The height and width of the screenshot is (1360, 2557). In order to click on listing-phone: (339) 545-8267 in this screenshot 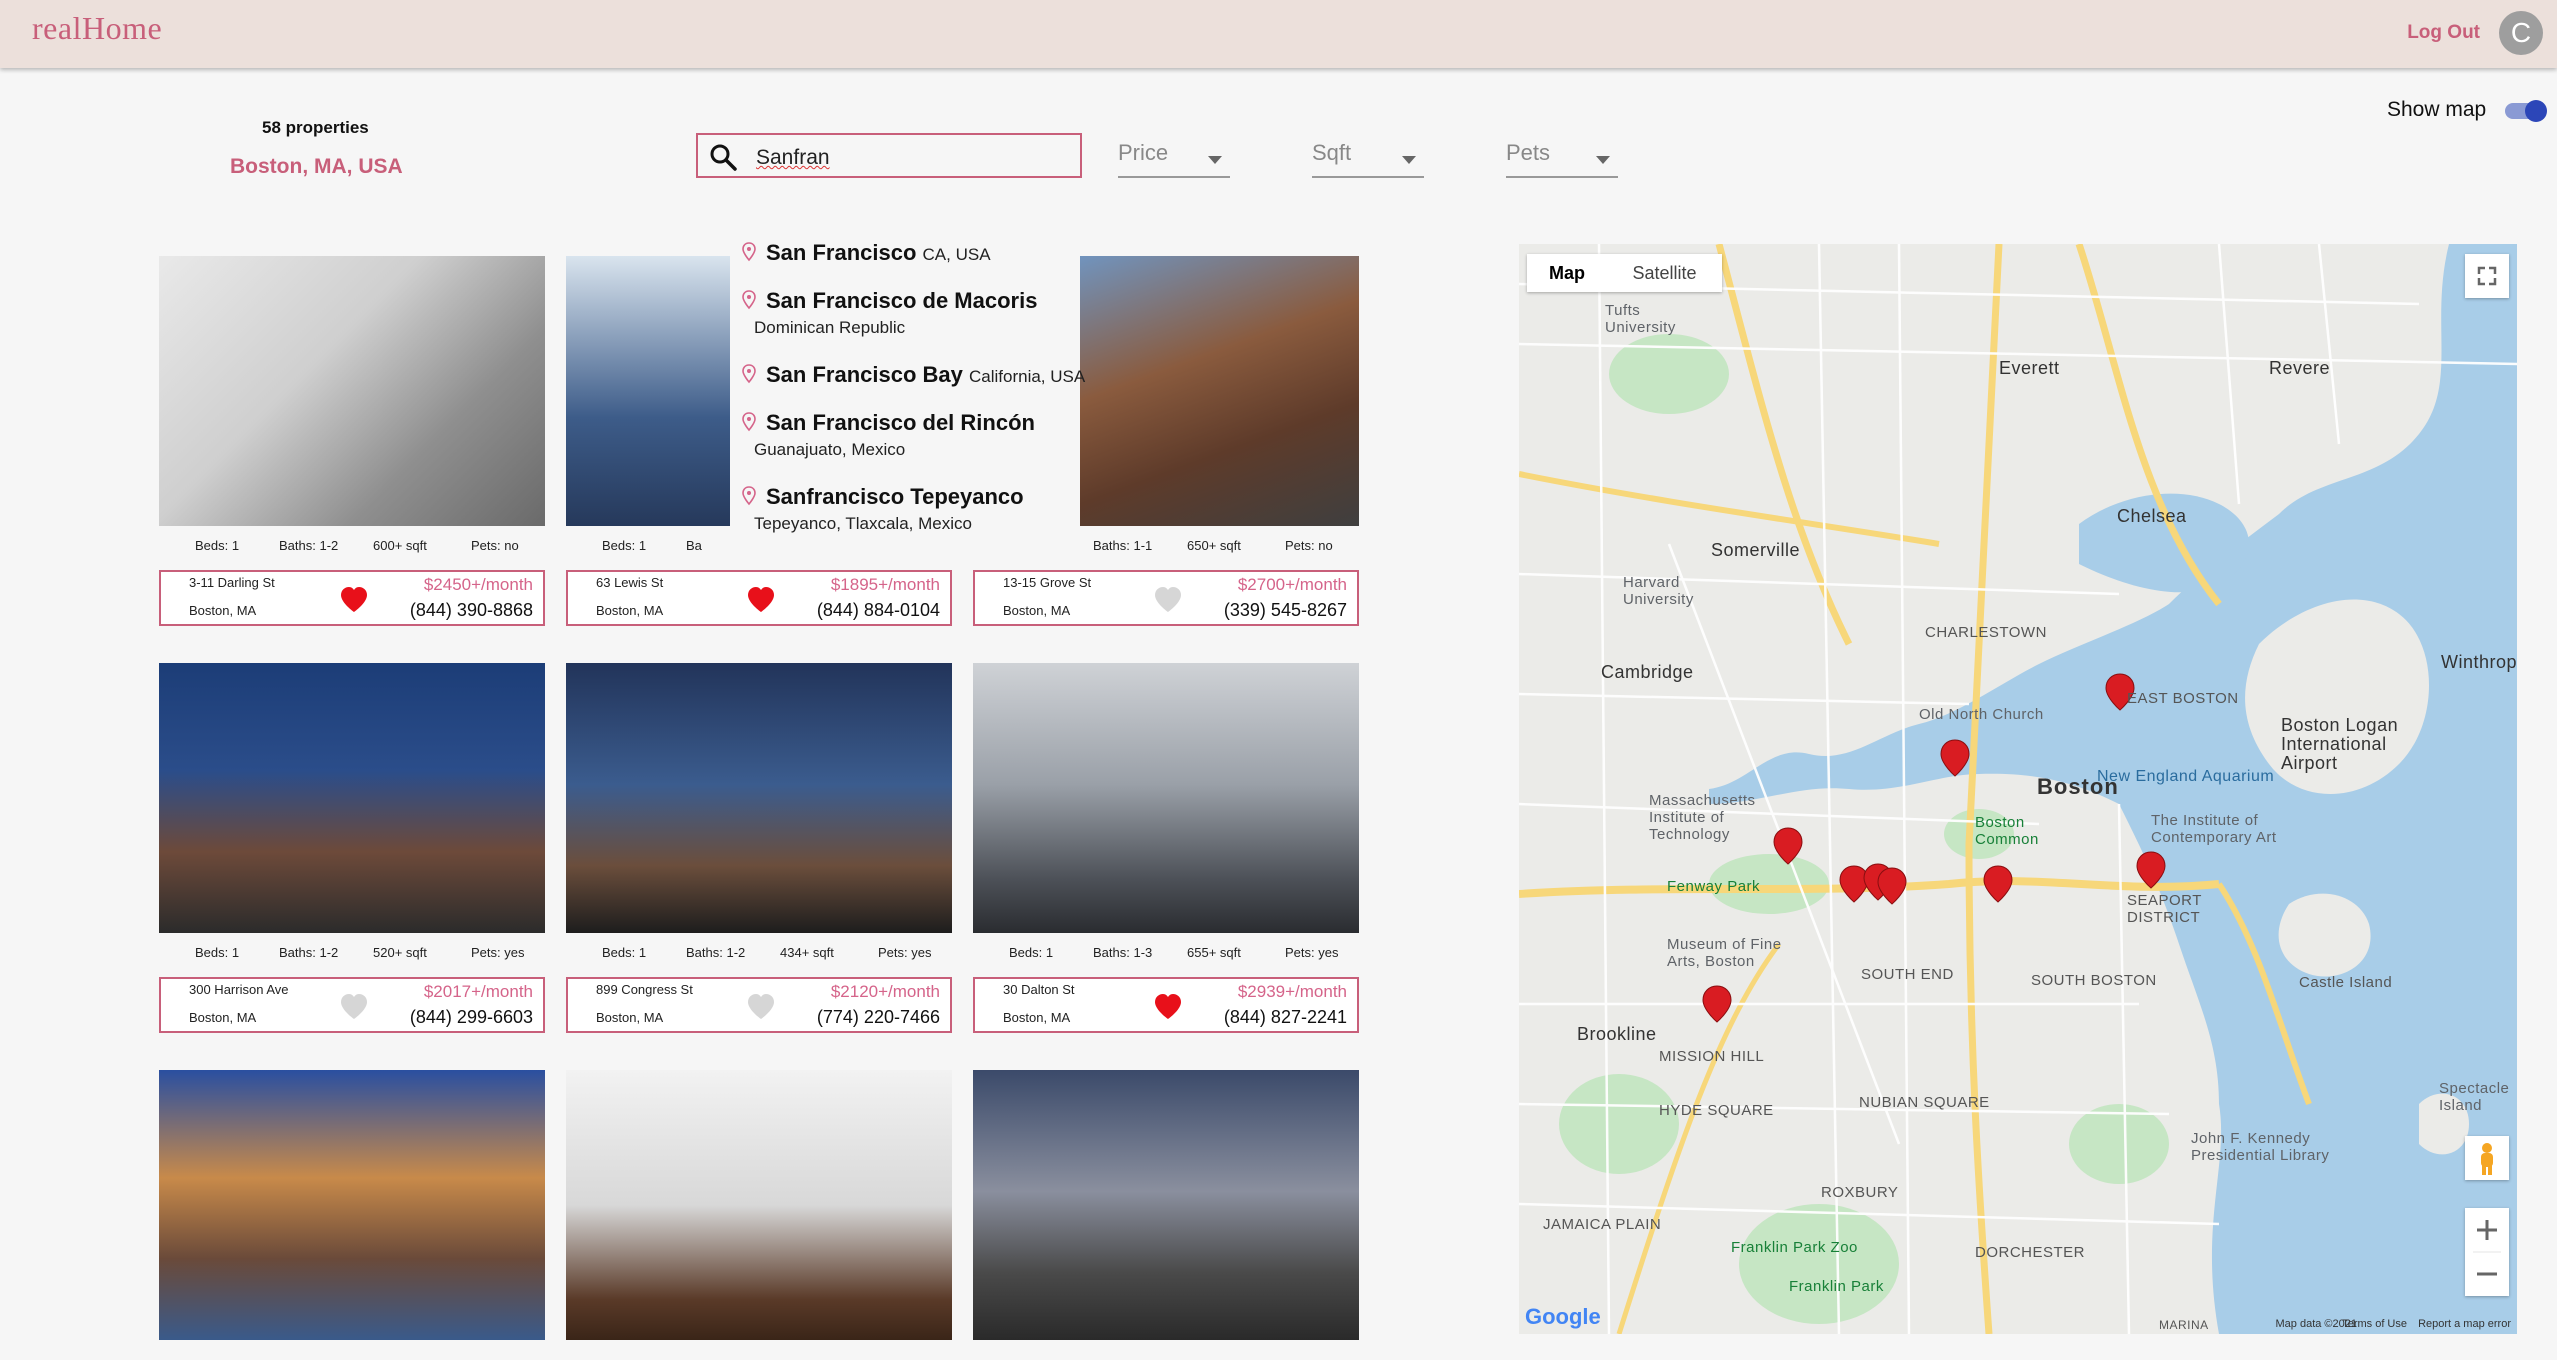, I will do `click(1285, 610)`.